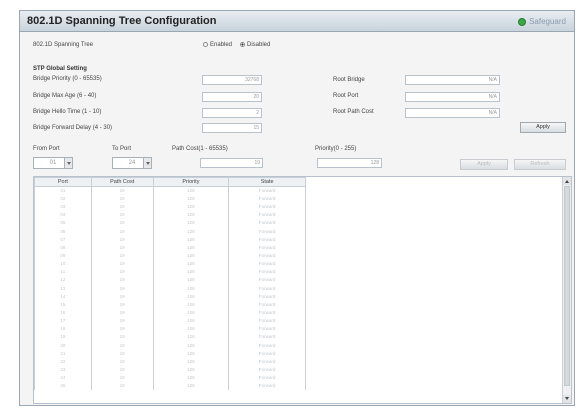 This screenshot has width=577, height=416. Describe the element at coordinates (63, 272) in the screenshot. I see `port-cell: 11` at that location.